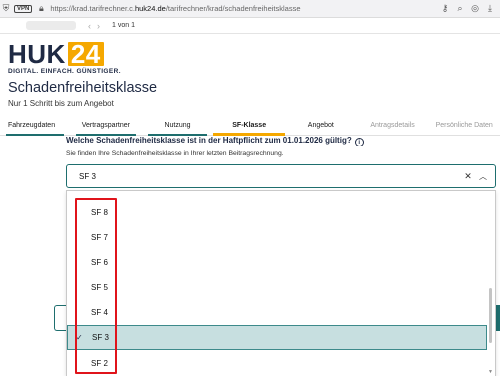 The width and height of the screenshot is (500, 376). I want to click on page-title: Schadenfreiheitsklasse, so click(83, 88).